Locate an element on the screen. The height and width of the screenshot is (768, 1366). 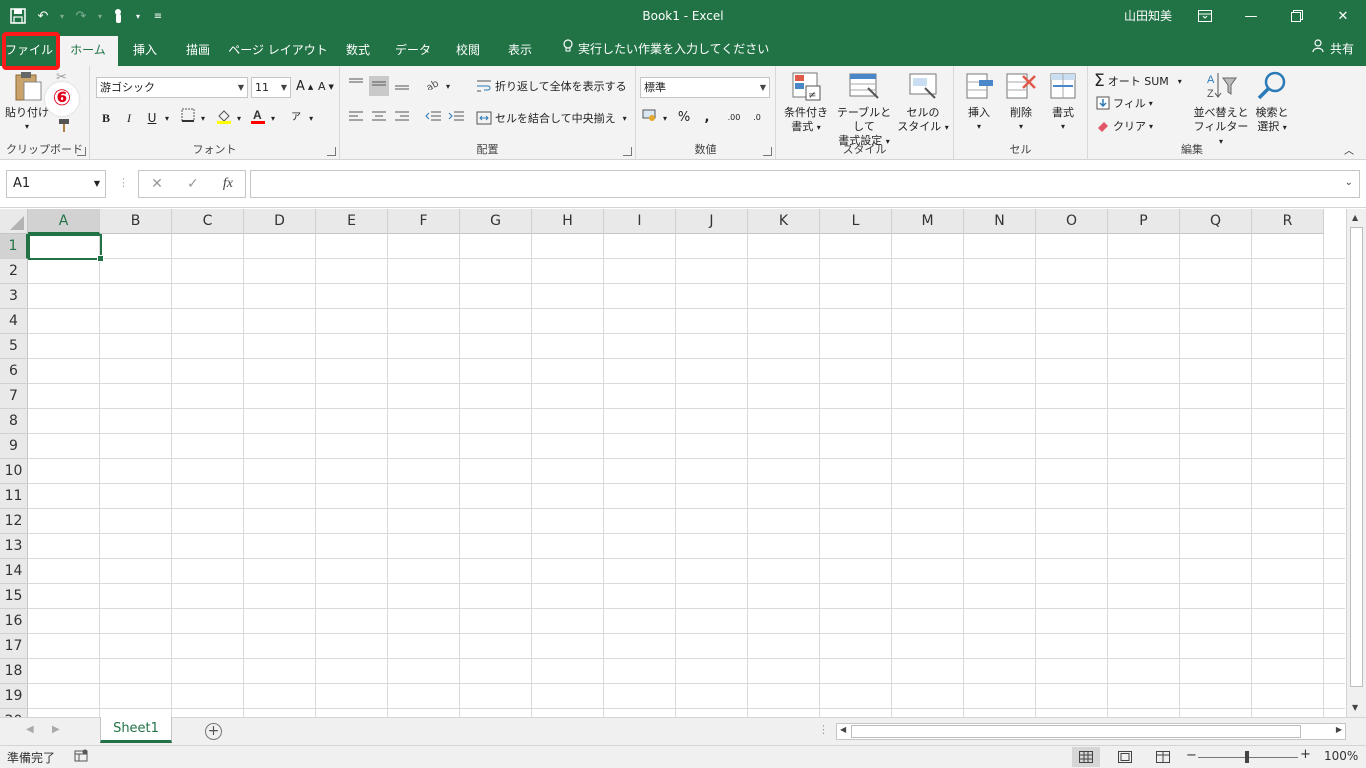
column-header-q: Q is located at coordinates (1216, 221).